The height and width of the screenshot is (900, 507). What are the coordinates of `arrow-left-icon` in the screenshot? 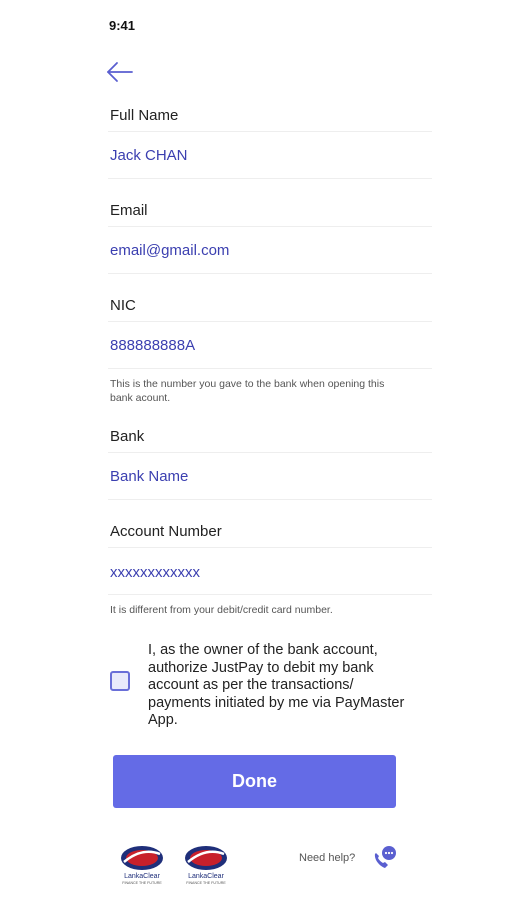 It's located at (120, 72).